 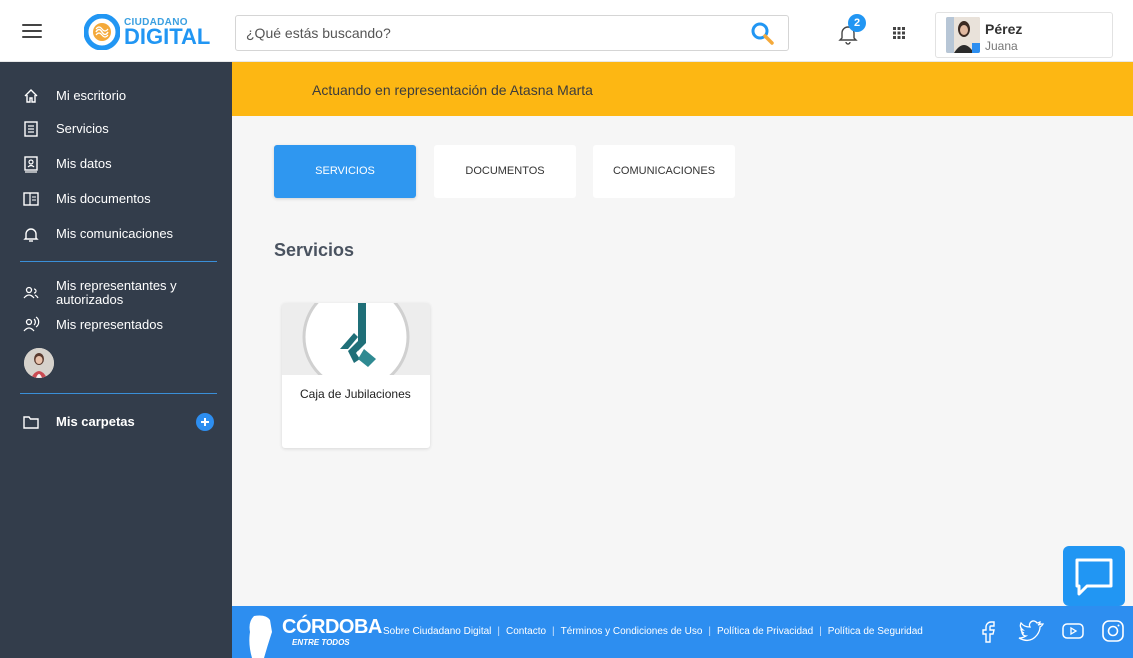 I want to click on user-avatar, so click(x=963, y=35).